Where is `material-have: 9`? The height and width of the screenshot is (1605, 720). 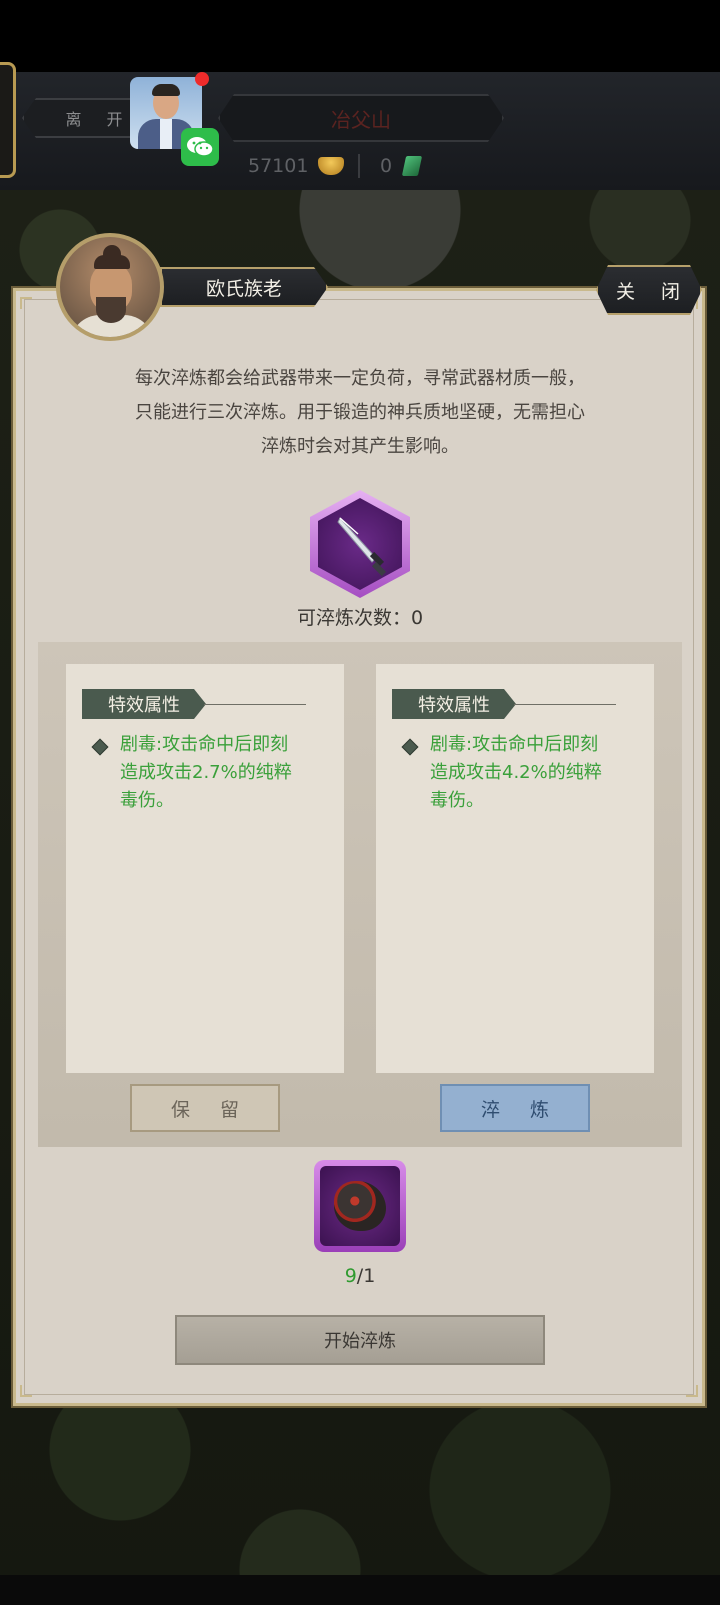
material-have: 9 is located at coordinates (350, 1276).